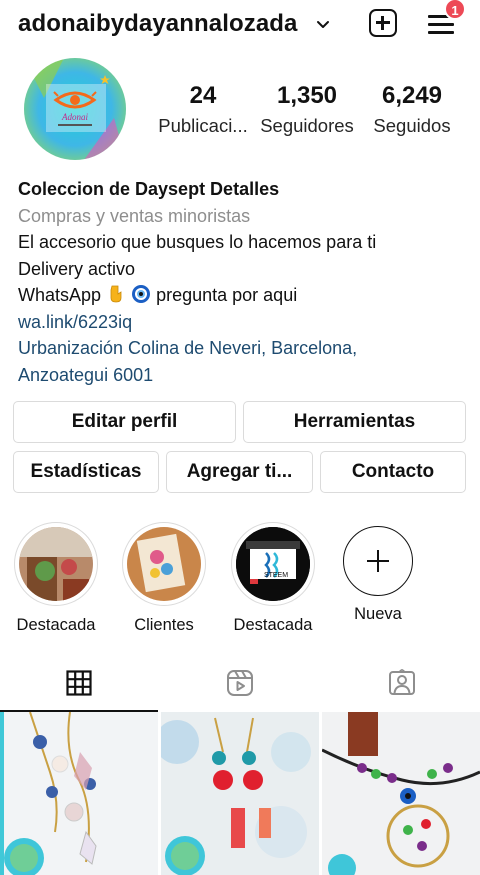  I want to click on grid-icon, so click(79, 683).